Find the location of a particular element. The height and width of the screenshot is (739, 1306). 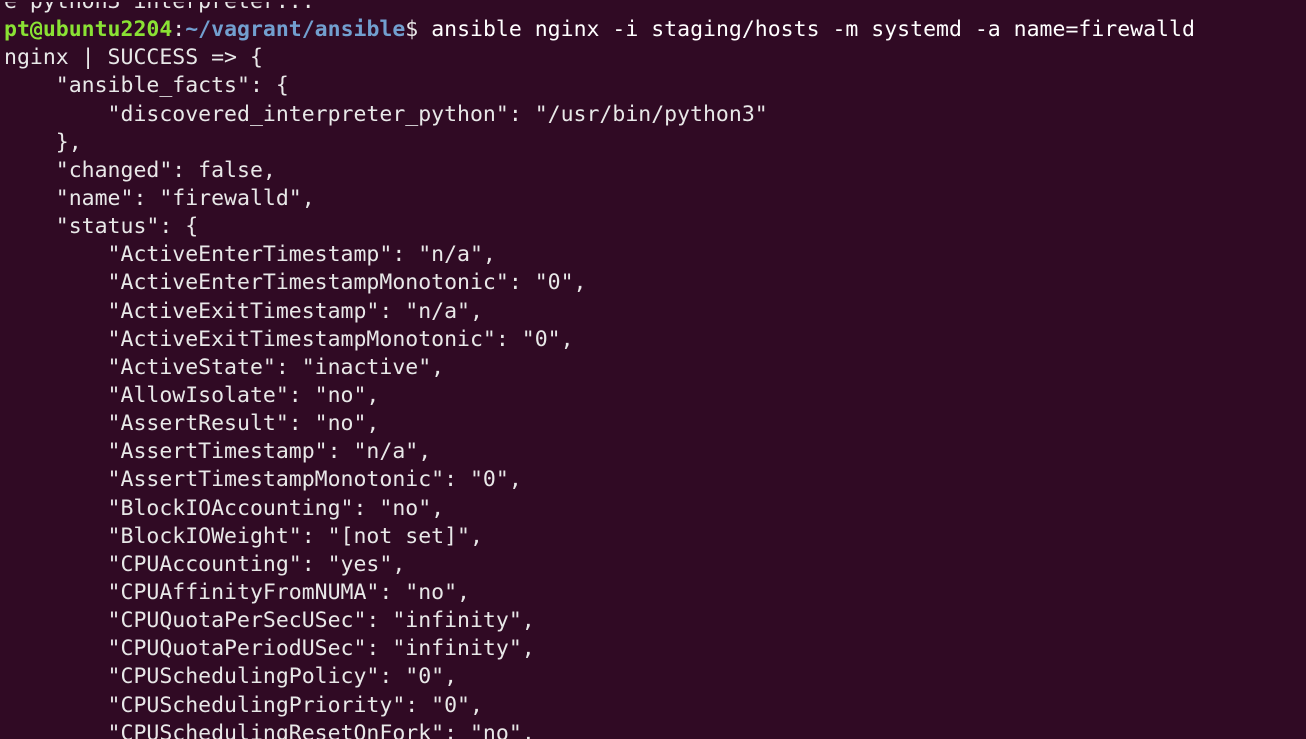

output-line: "AssertResult": "no", is located at coordinates (192, 424).